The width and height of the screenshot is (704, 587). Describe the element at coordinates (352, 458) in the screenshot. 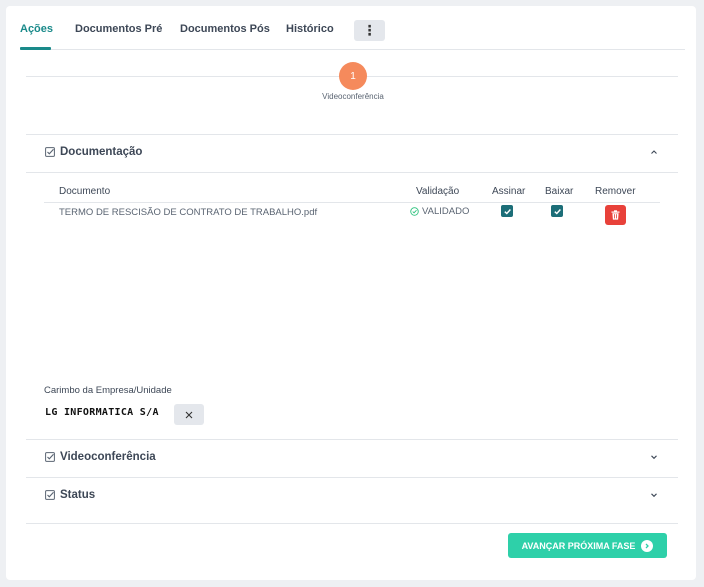

I see `section-videoconferencia-header: Videoconferência` at that location.